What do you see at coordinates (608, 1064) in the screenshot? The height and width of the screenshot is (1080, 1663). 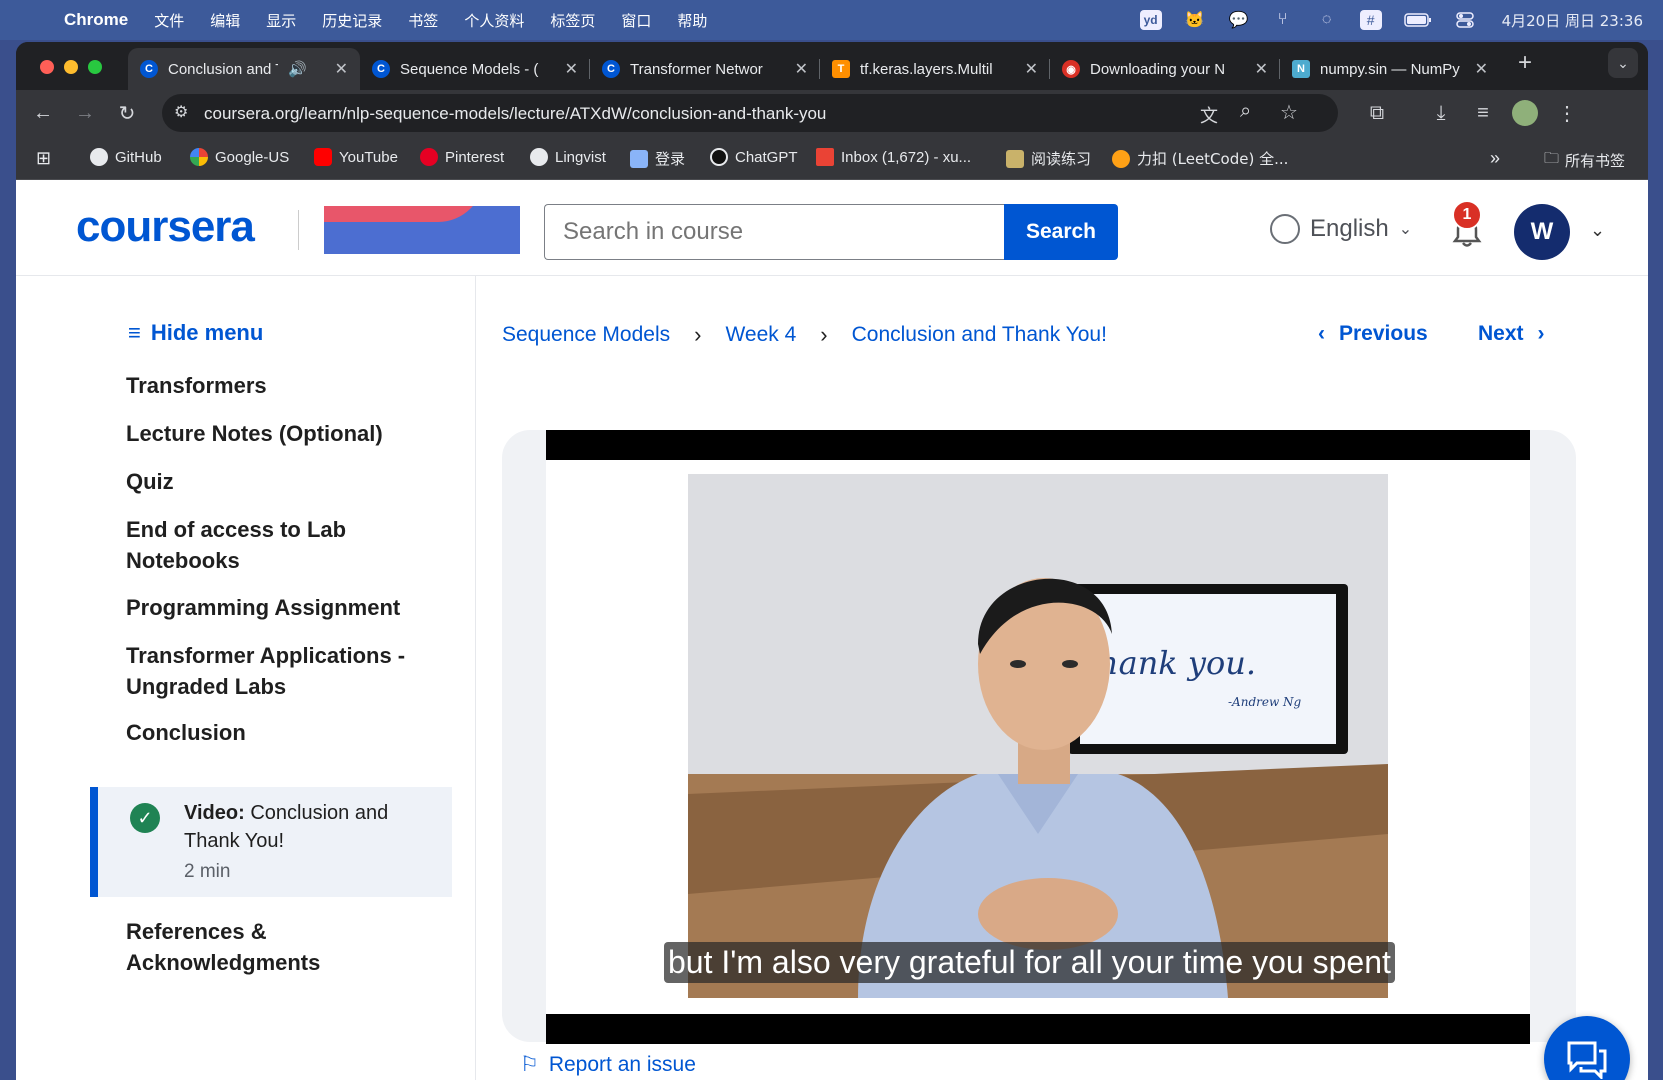 I see `report-issue-link: ⚐ Report an issue` at bounding box center [608, 1064].